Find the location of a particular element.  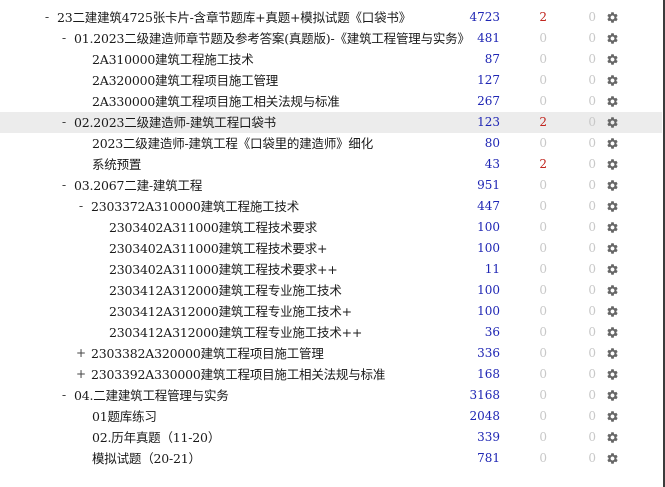

new-count: 43 is located at coordinates (492, 164).